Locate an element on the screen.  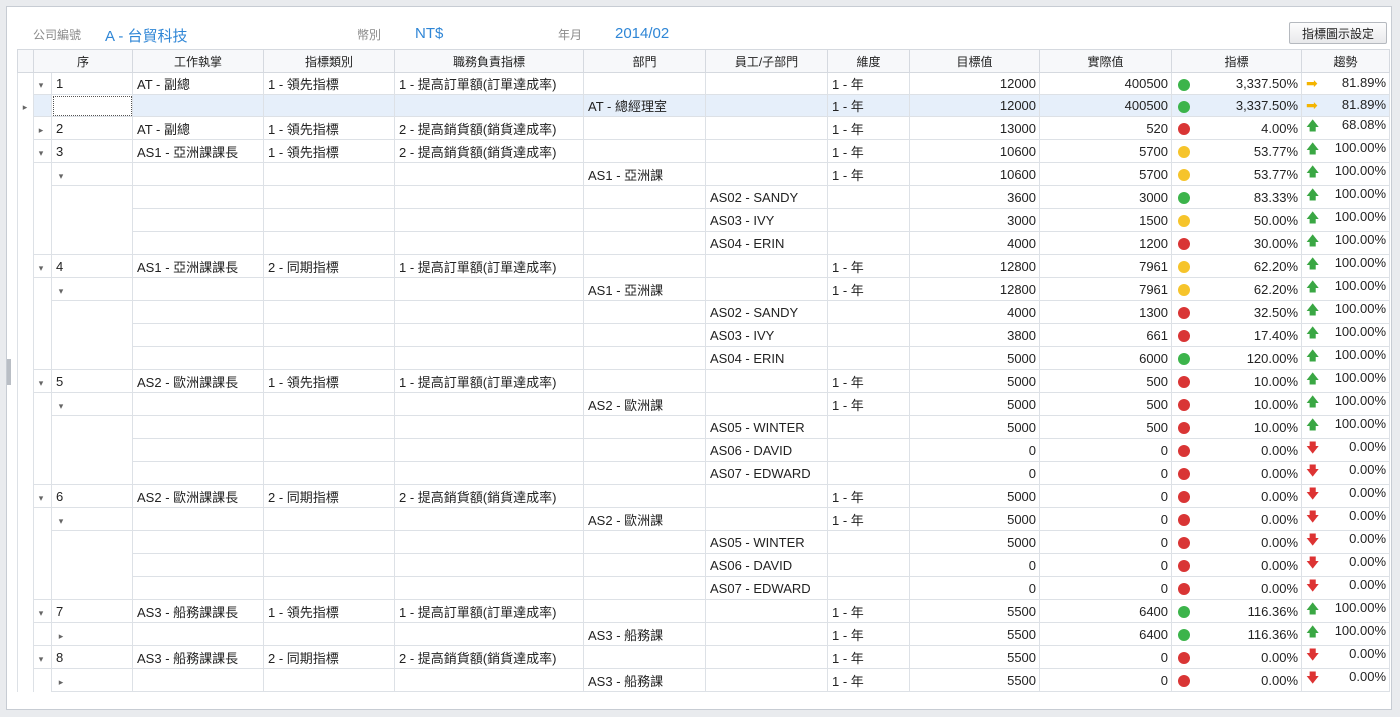
column-header-employee: 員工/子部門 is located at coordinates (767, 61).